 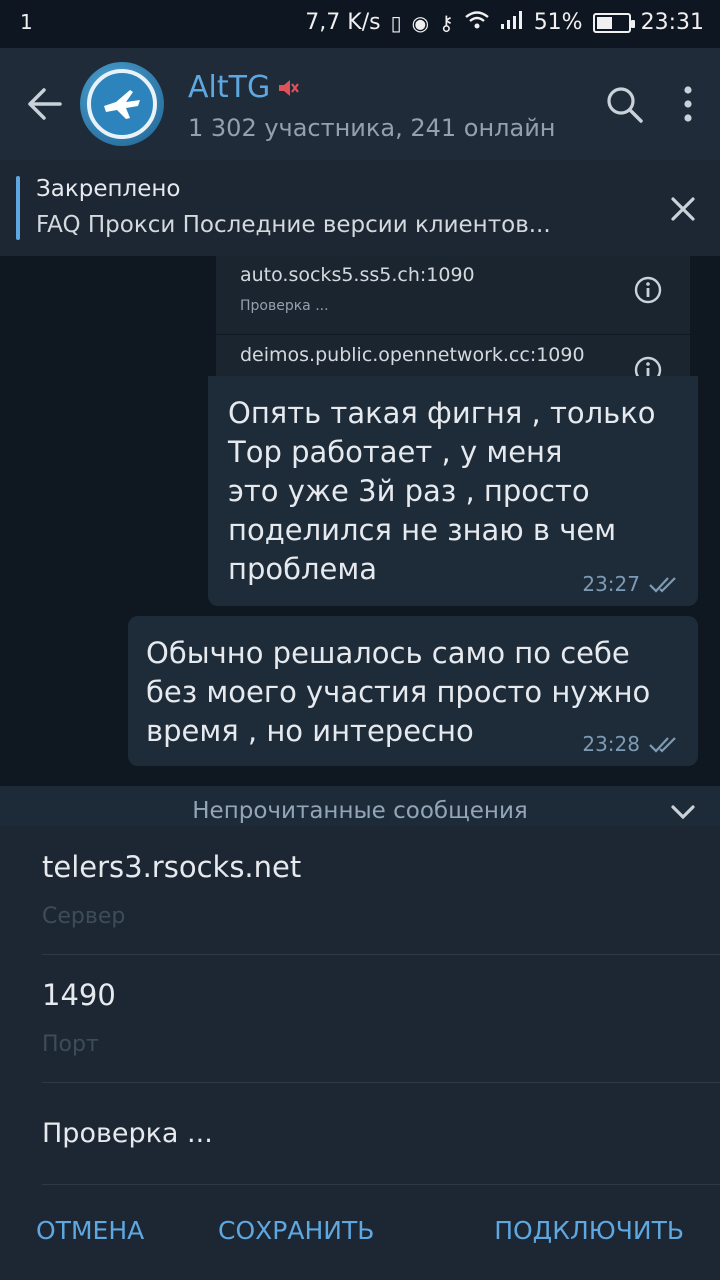 What do you see at coordinates (388, 653) in the screenshot?
I see `message-line: Обычно решалось само по себе` at bounding box center [388, 653].